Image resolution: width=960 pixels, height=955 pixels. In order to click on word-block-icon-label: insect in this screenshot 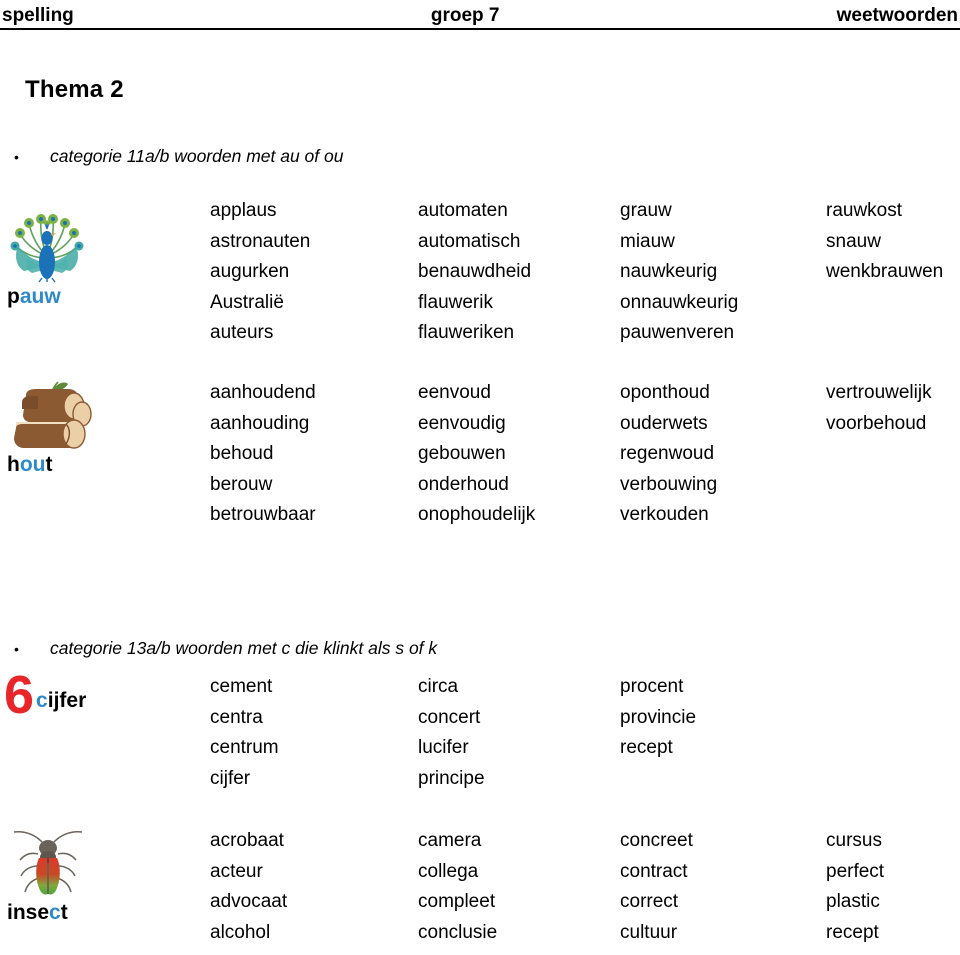, I will do `click(80, 913)`.